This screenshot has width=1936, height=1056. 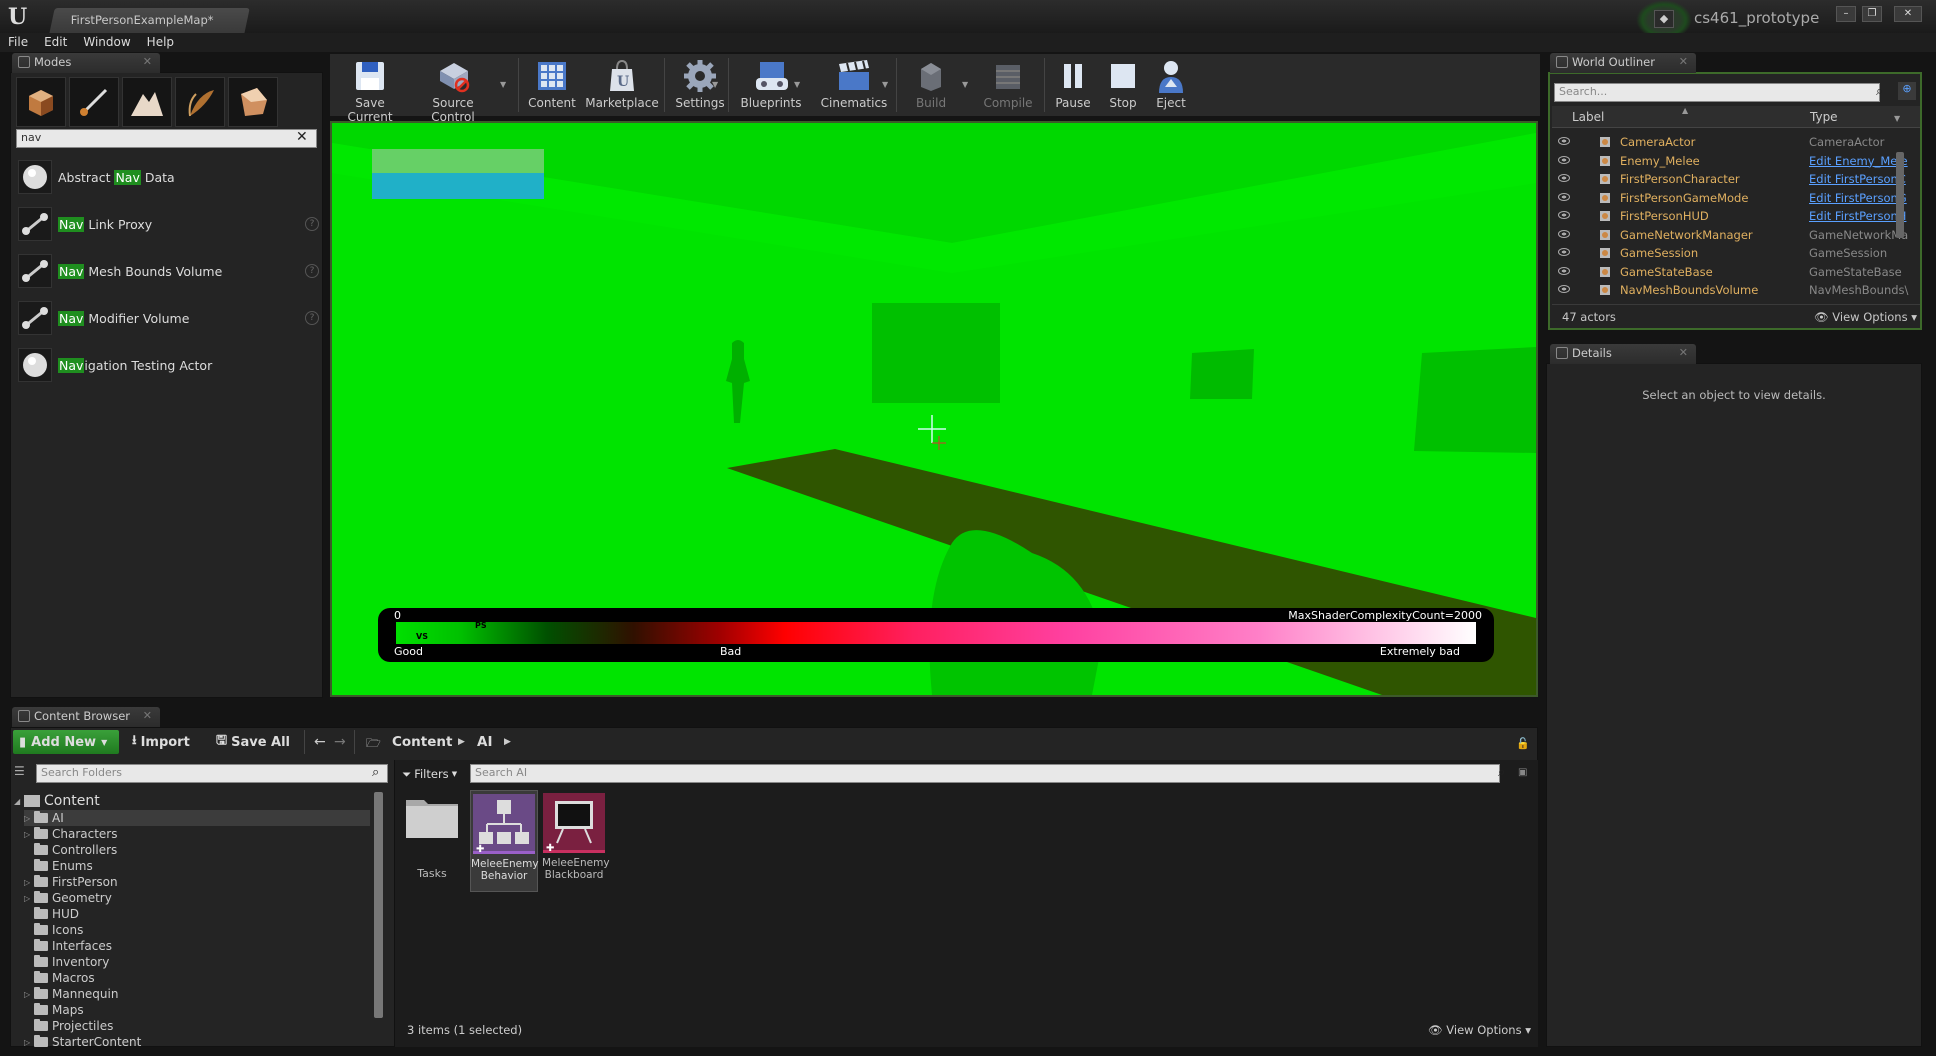 What do you see at coordinates (715, 84) in the screenshot?
I see `settings-dropdown-icon: ▼` at bounding box center [715, 84].